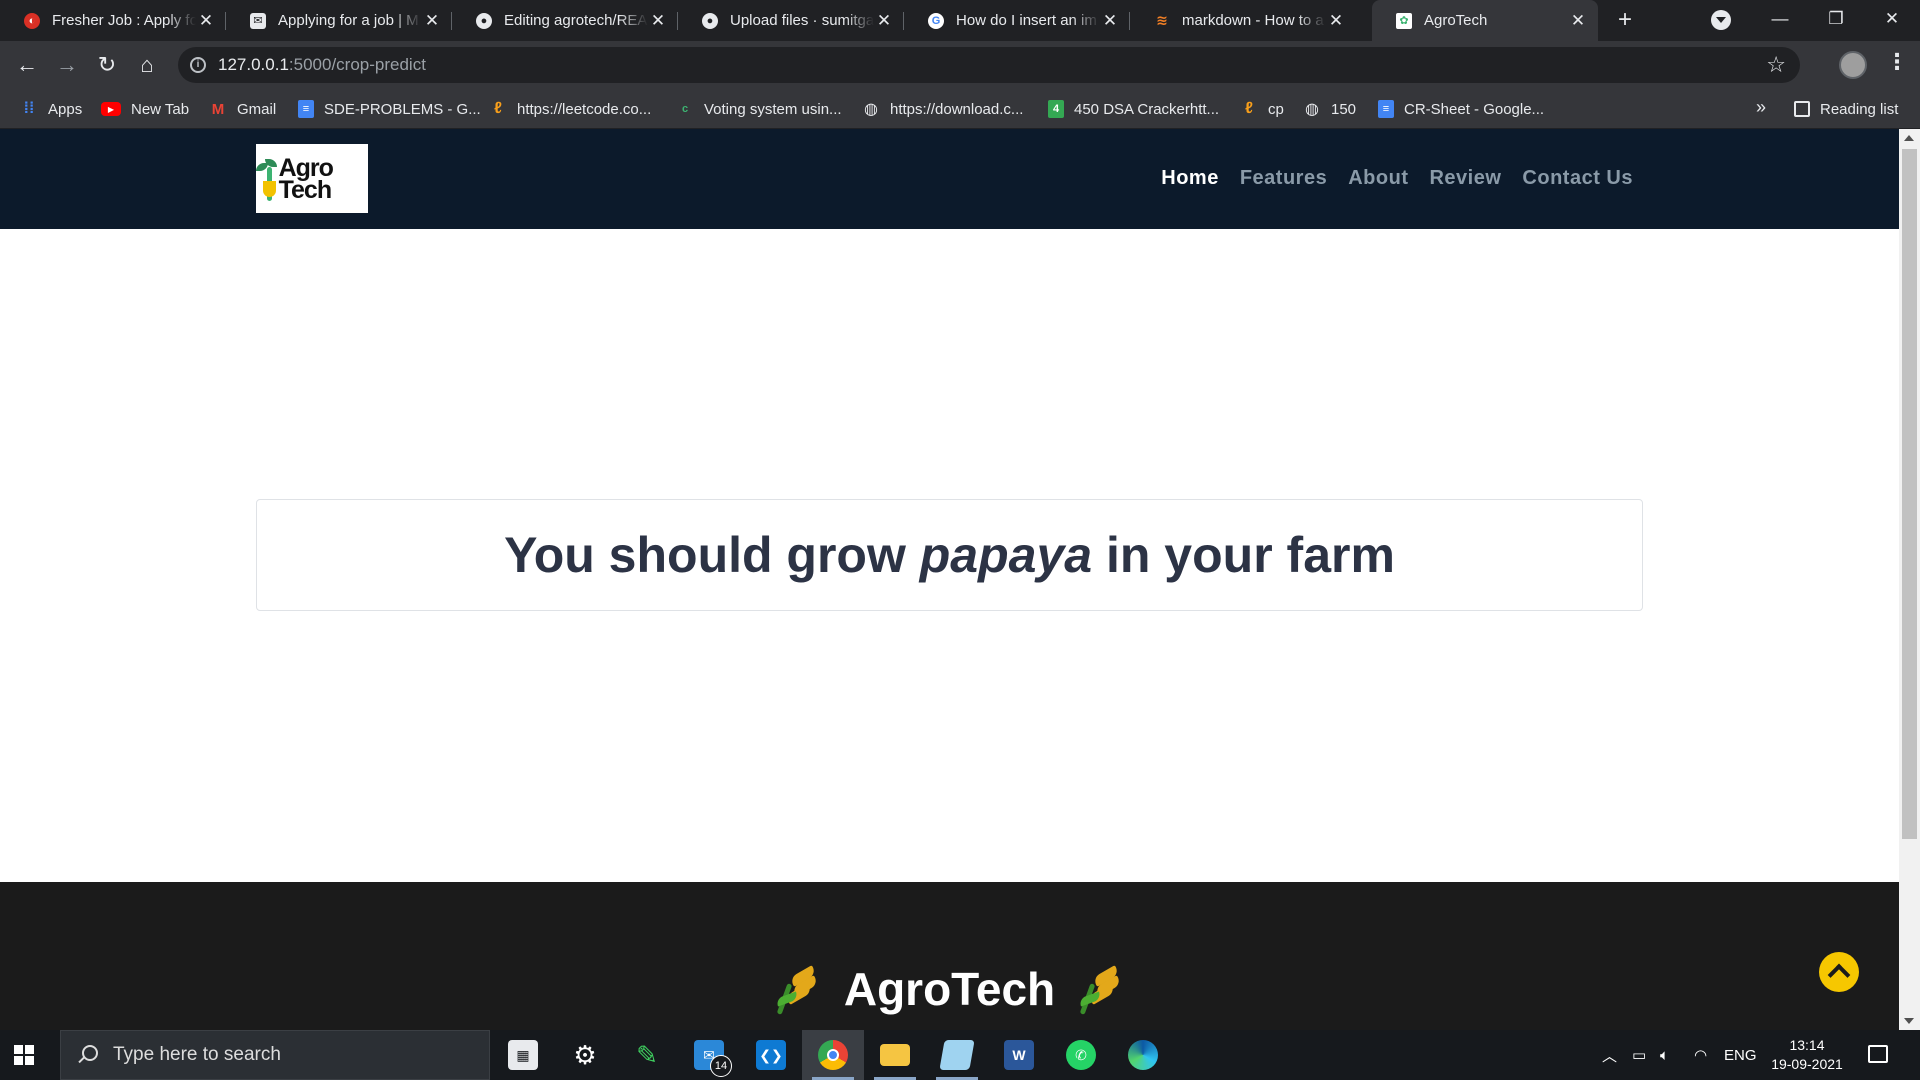 Image resolution: width=1920 pixels, height=1080 pixels. What do you see at coordinates (1006, 555) in the screenshot?
I see `predicted-crop: papaya` at bounding box center [1006, 555].